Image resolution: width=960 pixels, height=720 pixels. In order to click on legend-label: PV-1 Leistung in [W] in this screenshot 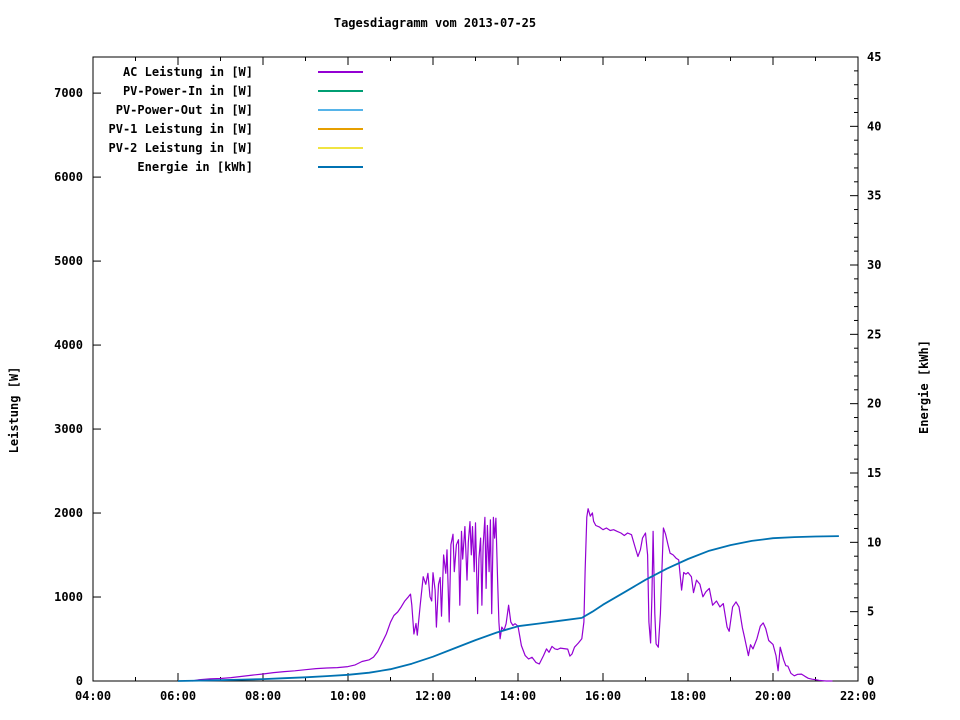, I will do `click(181, 128)`.